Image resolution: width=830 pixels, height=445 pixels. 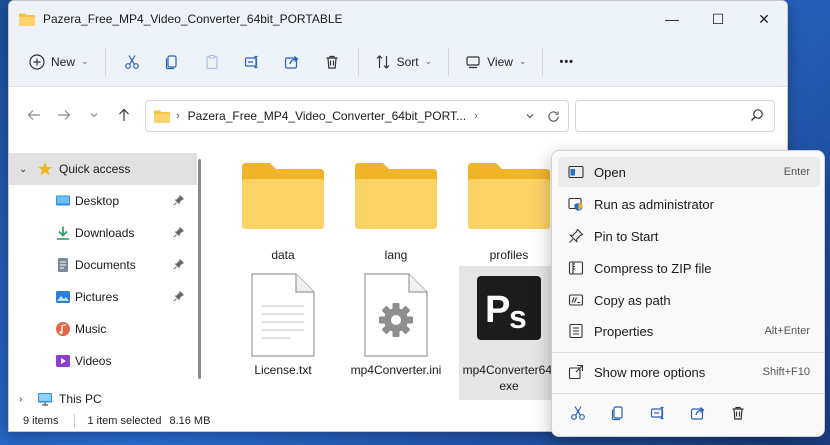 What do you see at coordinates (764, 19) in the screenshot?
I see `close-button: ✕` at bounding box center [764, 19].